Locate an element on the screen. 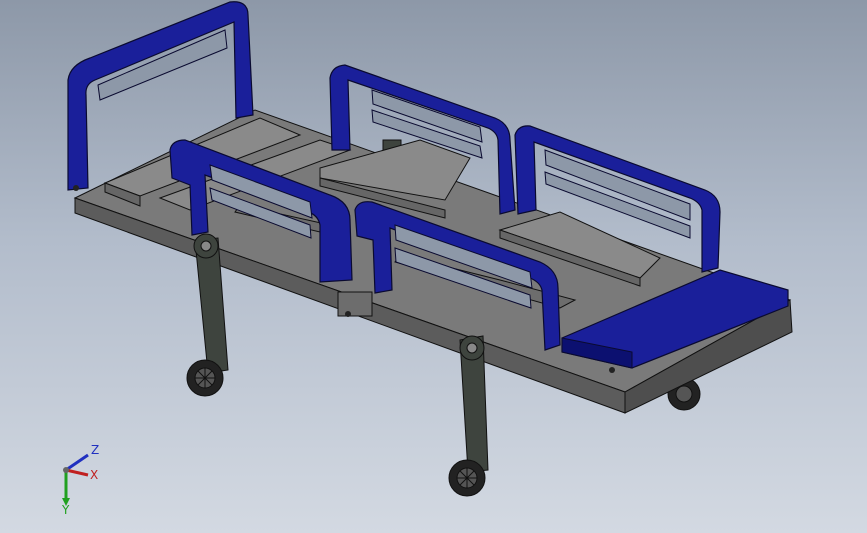 Image resolution: width=867 pixels, height=533 pixels. center-latch is located at coordinates (355, 304).